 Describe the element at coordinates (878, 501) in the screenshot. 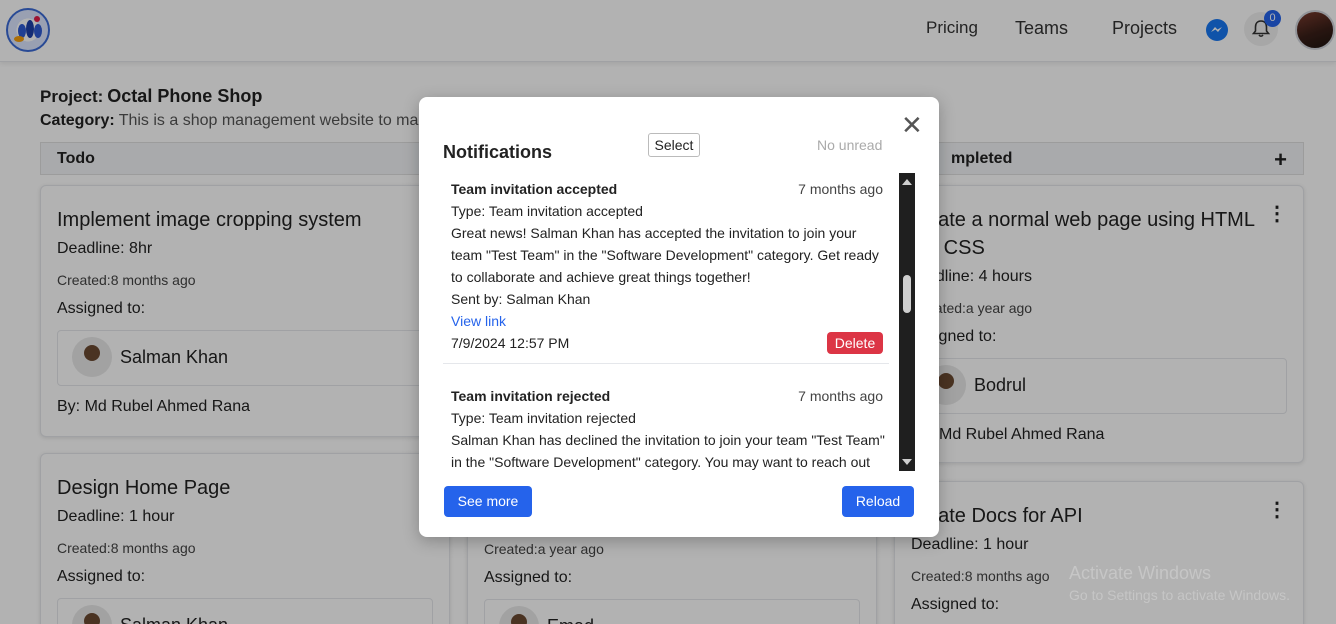

I see `reload-button: Reload` at that location.